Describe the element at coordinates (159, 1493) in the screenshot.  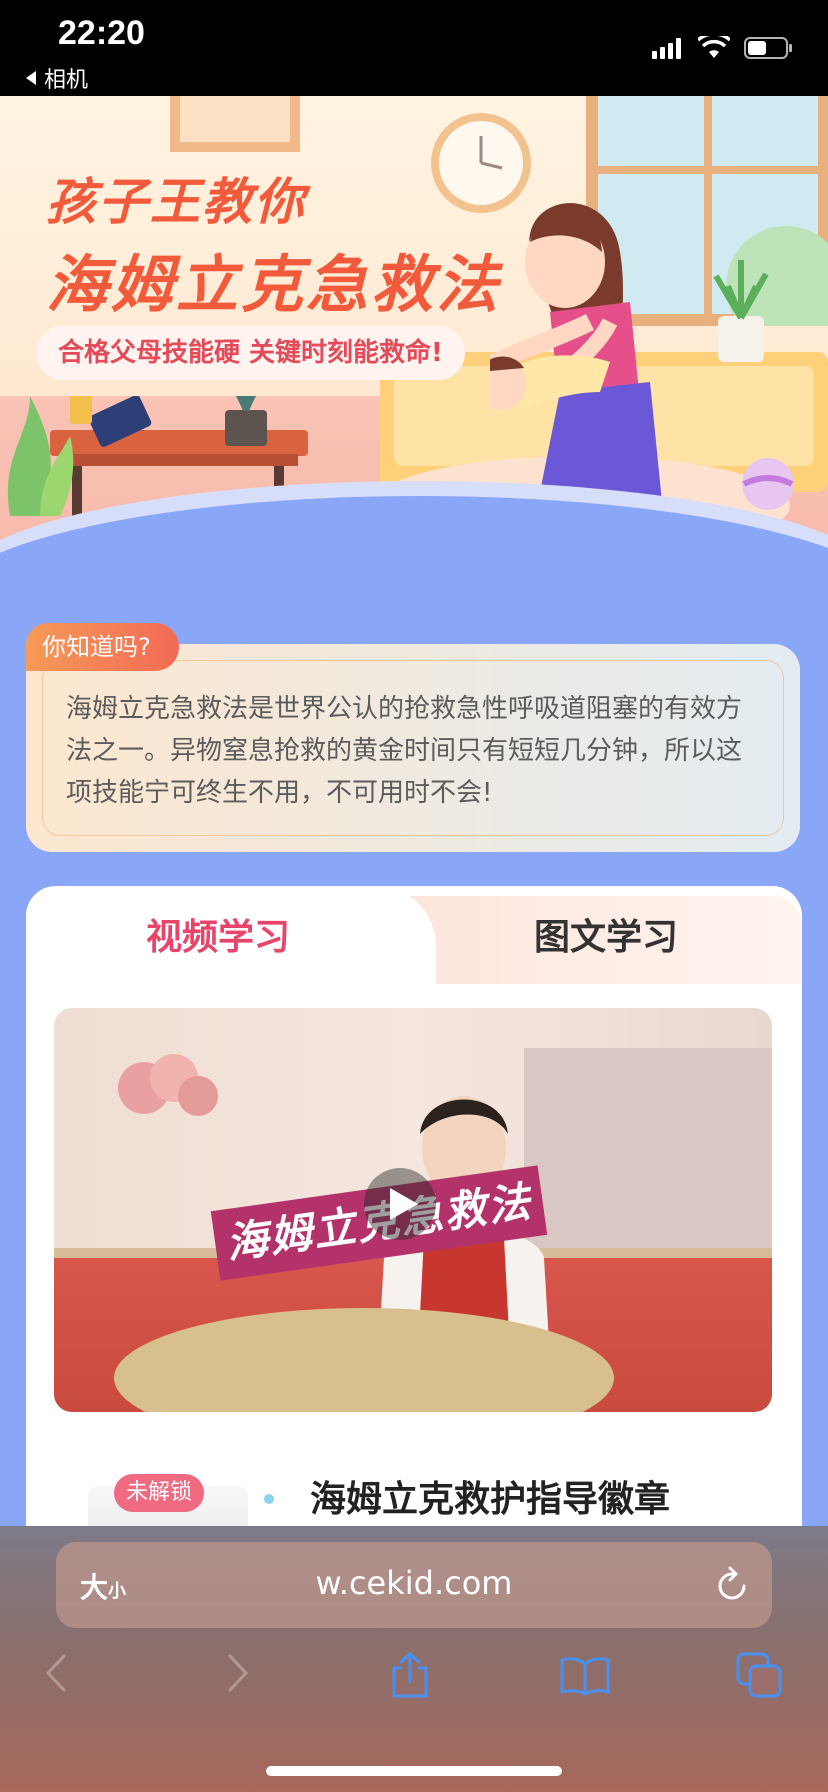
I see `badge-status: 未解锁` at that location.